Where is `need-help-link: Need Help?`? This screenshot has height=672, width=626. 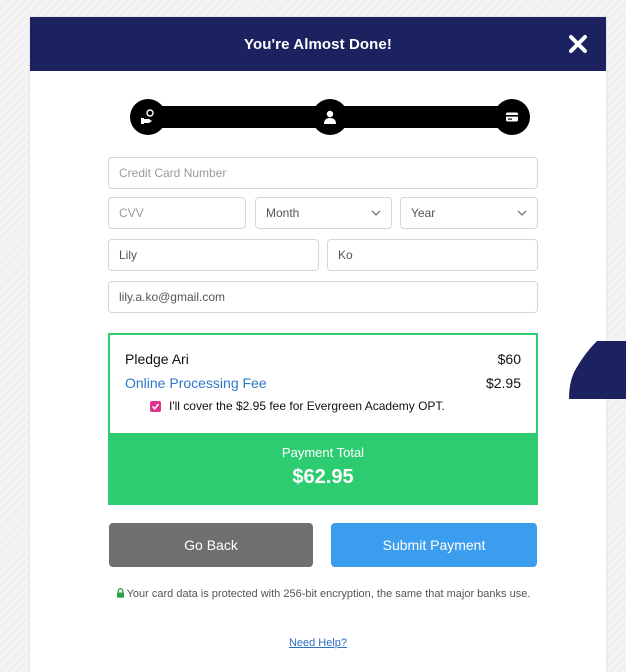
need-help-link: Need Help? is located at coordinates (318, 643).